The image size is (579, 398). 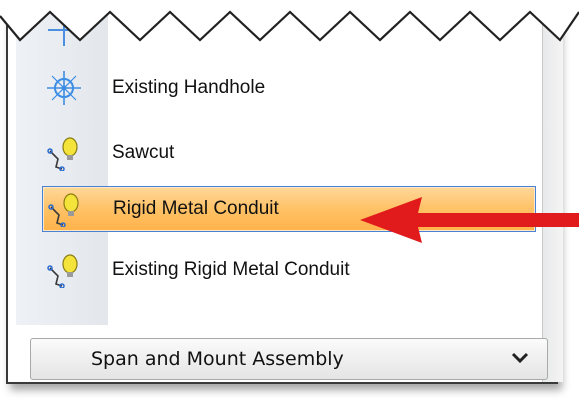 What do you see at coordinates (289, 21) in the screenshot?
I see `torn-edge-divider` at bounding box center [289, 21].